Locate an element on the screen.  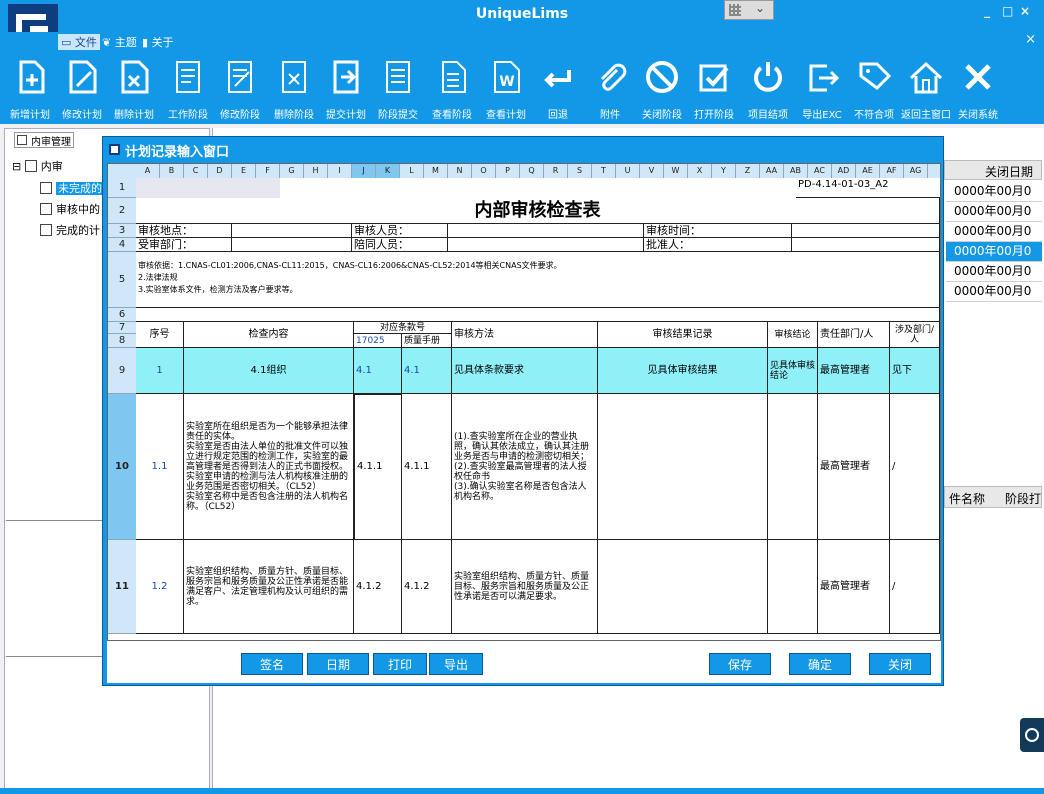
menu-theme: ❦ 主题 is located at coordinates (119, 42).